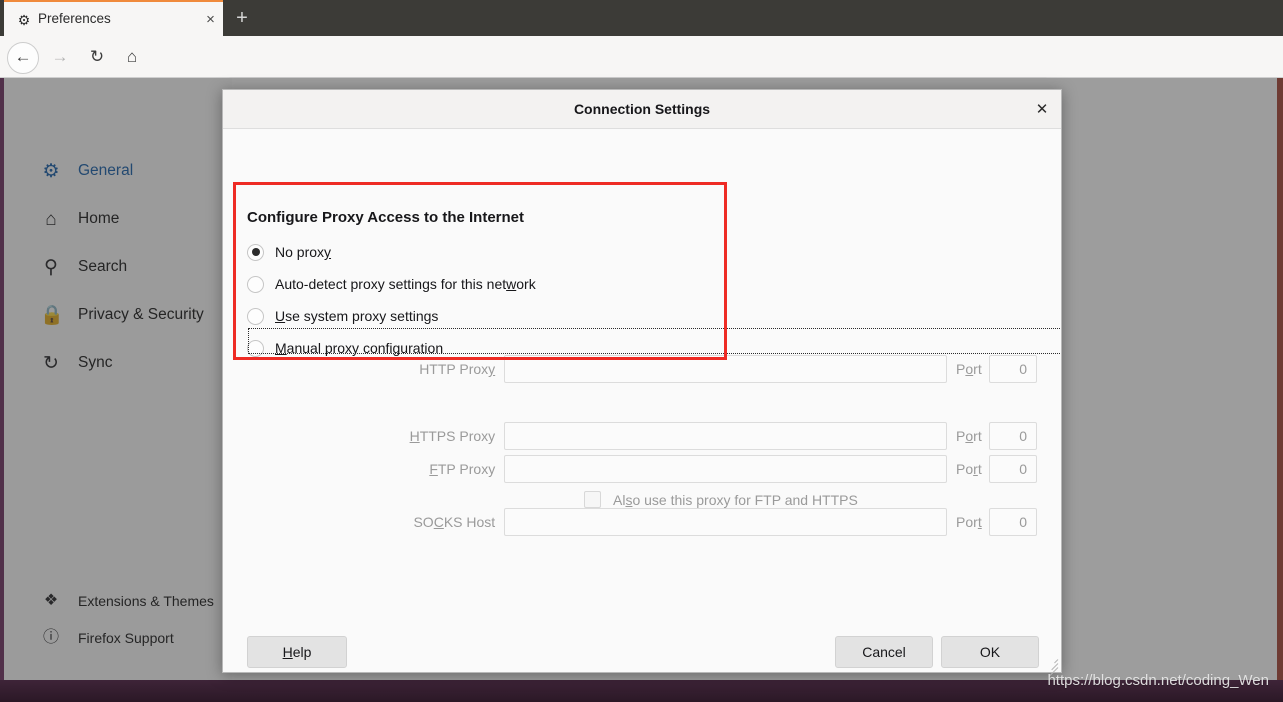  I want to click on back-icon: ←, so click(23, 58).